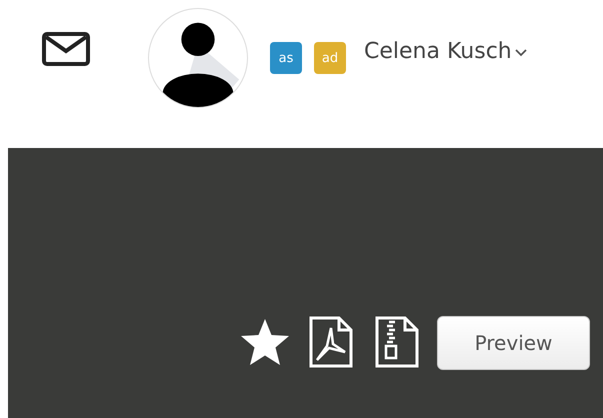 Image resolution: width=603 pixels, height=418 pixels. Describe the element at coordinates (286, 58) in the screenshot. I see `role-badge: as` at that location.